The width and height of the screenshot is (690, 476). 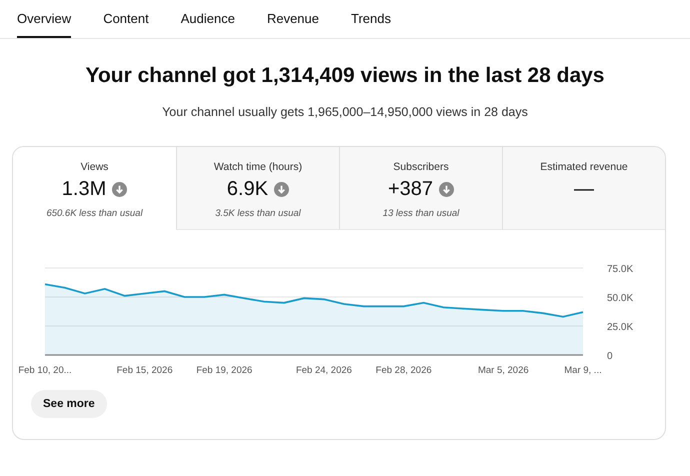 I want to click on metric-label: Watch time (hours), so click(x=258, y=167).